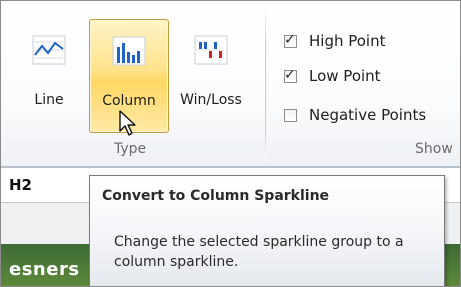  I want to click on line-type-label: Line, so click(49, 100).